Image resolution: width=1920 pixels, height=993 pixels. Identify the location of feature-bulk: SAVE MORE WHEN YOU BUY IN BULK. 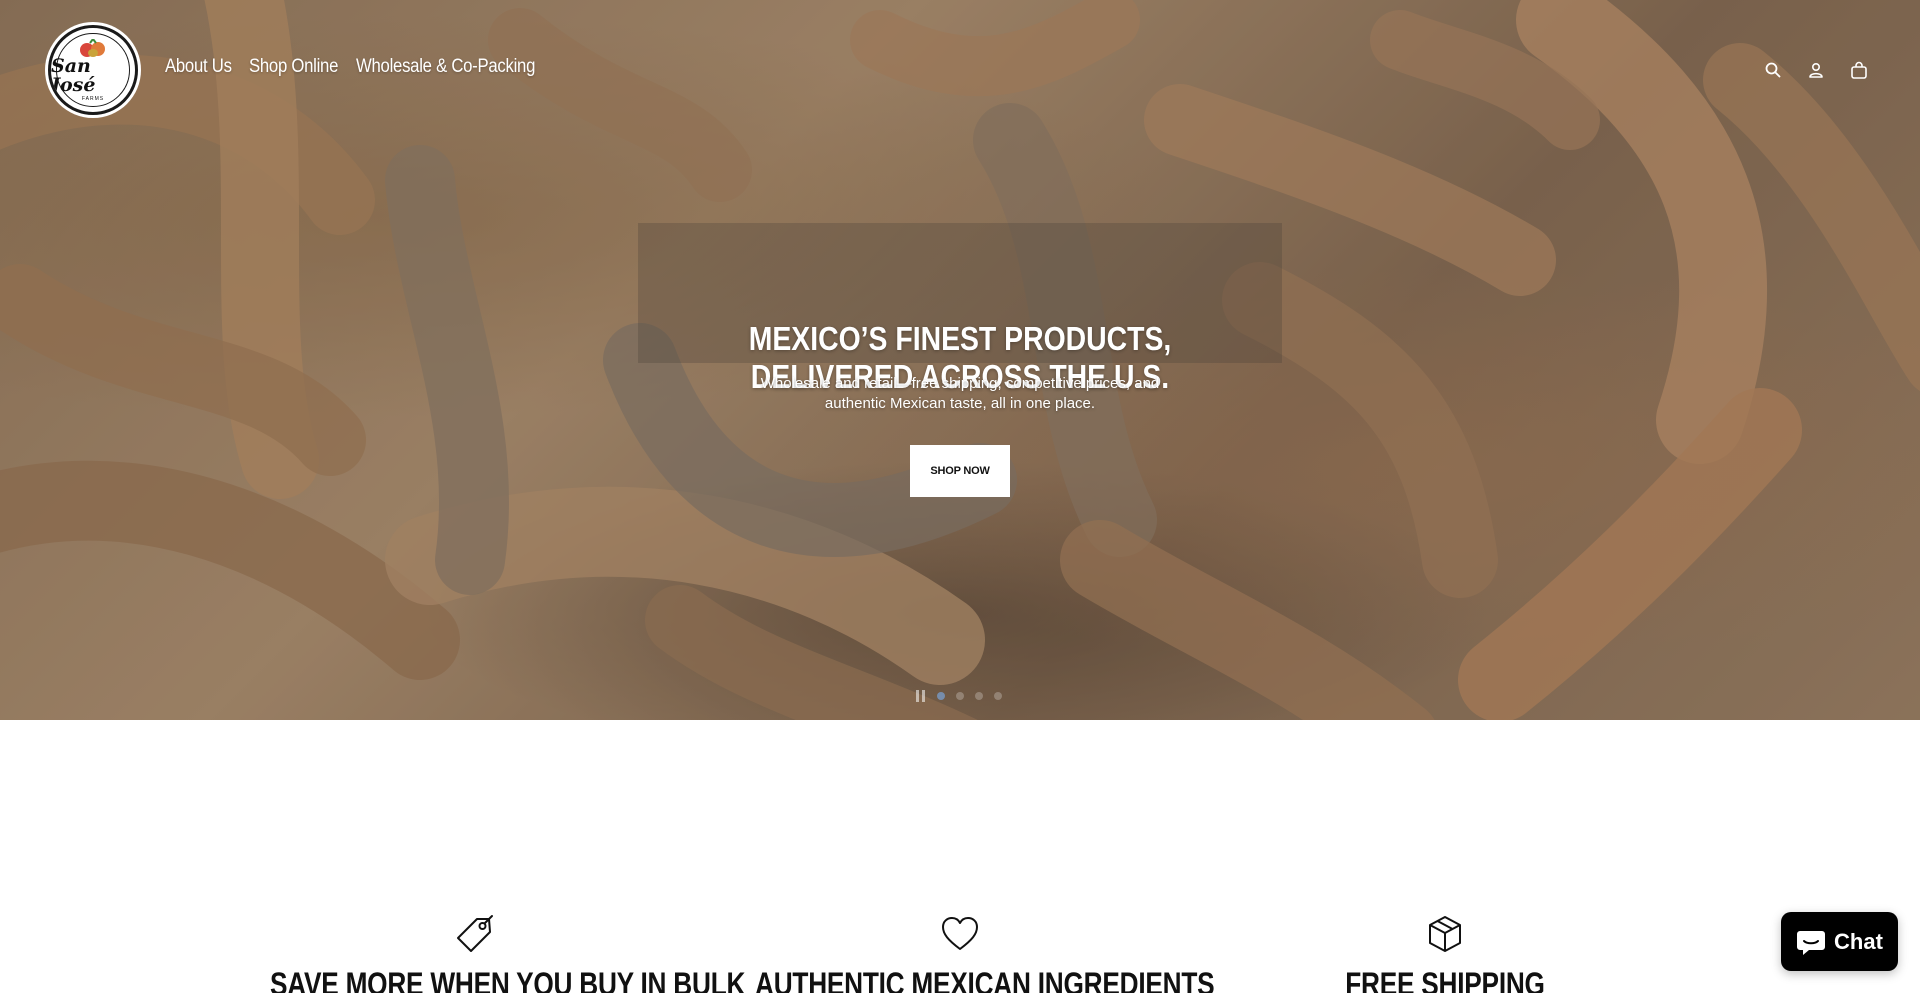
(485, 946).